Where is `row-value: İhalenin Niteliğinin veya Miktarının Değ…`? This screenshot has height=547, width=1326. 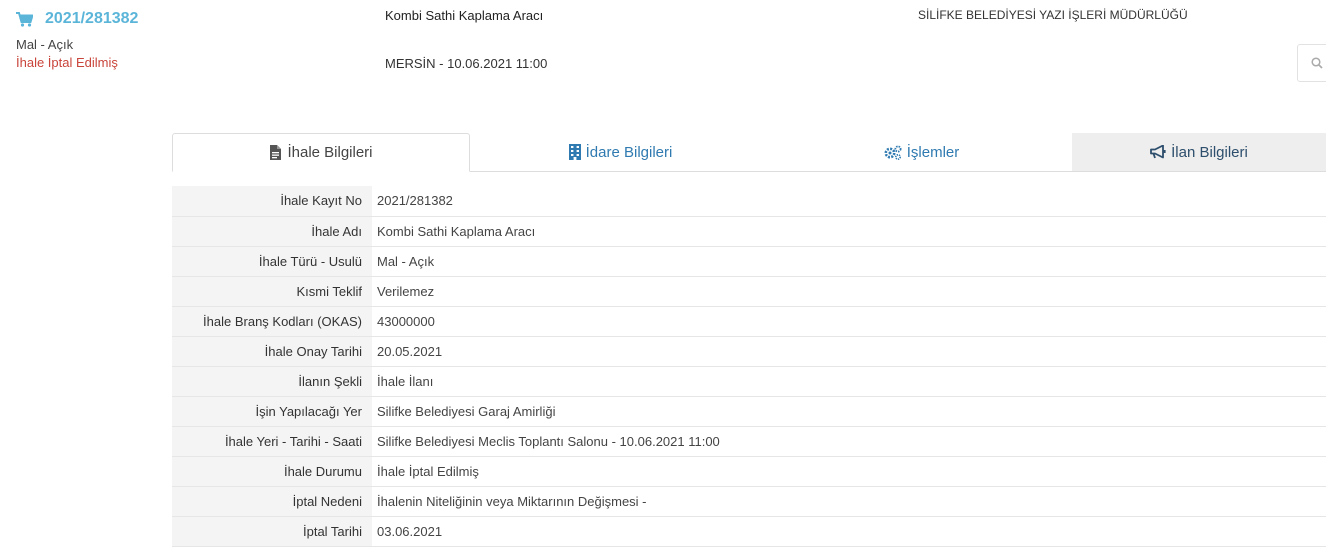 row-value: İhalenin Niteliğinin veya Miktarının Değ… is located at coordinates (849, 501).